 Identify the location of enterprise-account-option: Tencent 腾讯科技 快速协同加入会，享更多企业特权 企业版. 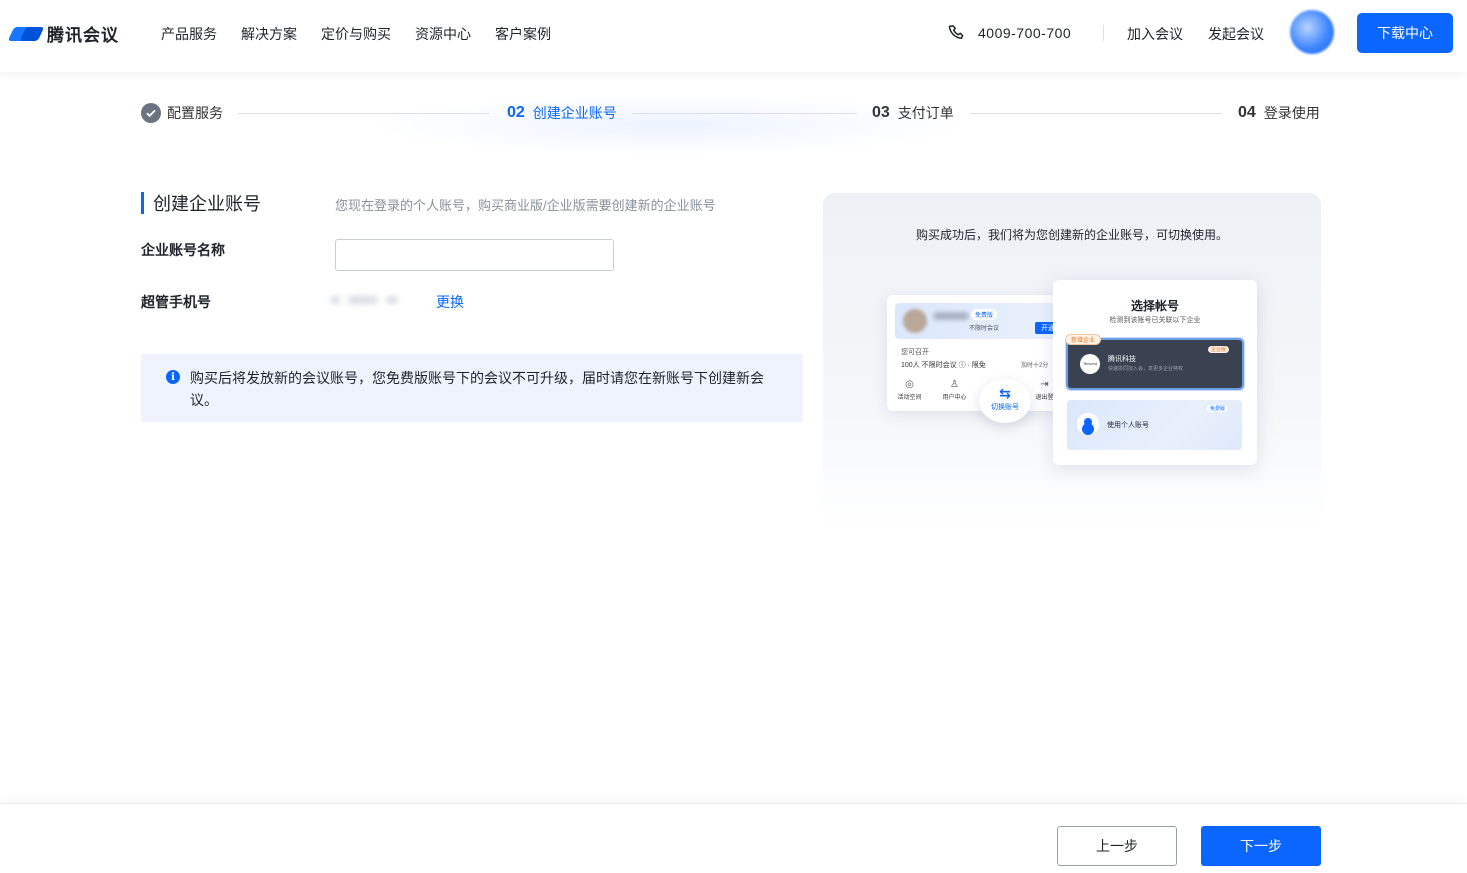
(1155, 364).